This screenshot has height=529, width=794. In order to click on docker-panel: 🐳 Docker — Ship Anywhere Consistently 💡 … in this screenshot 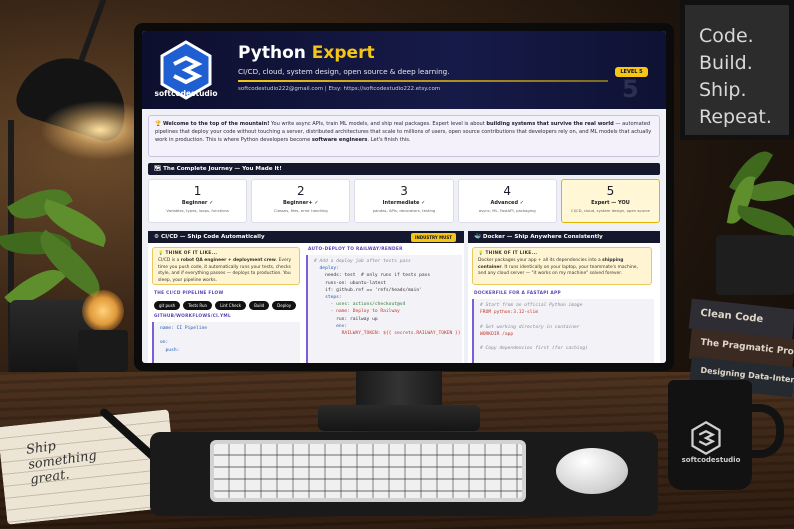, I will do `click(564, 297)`.